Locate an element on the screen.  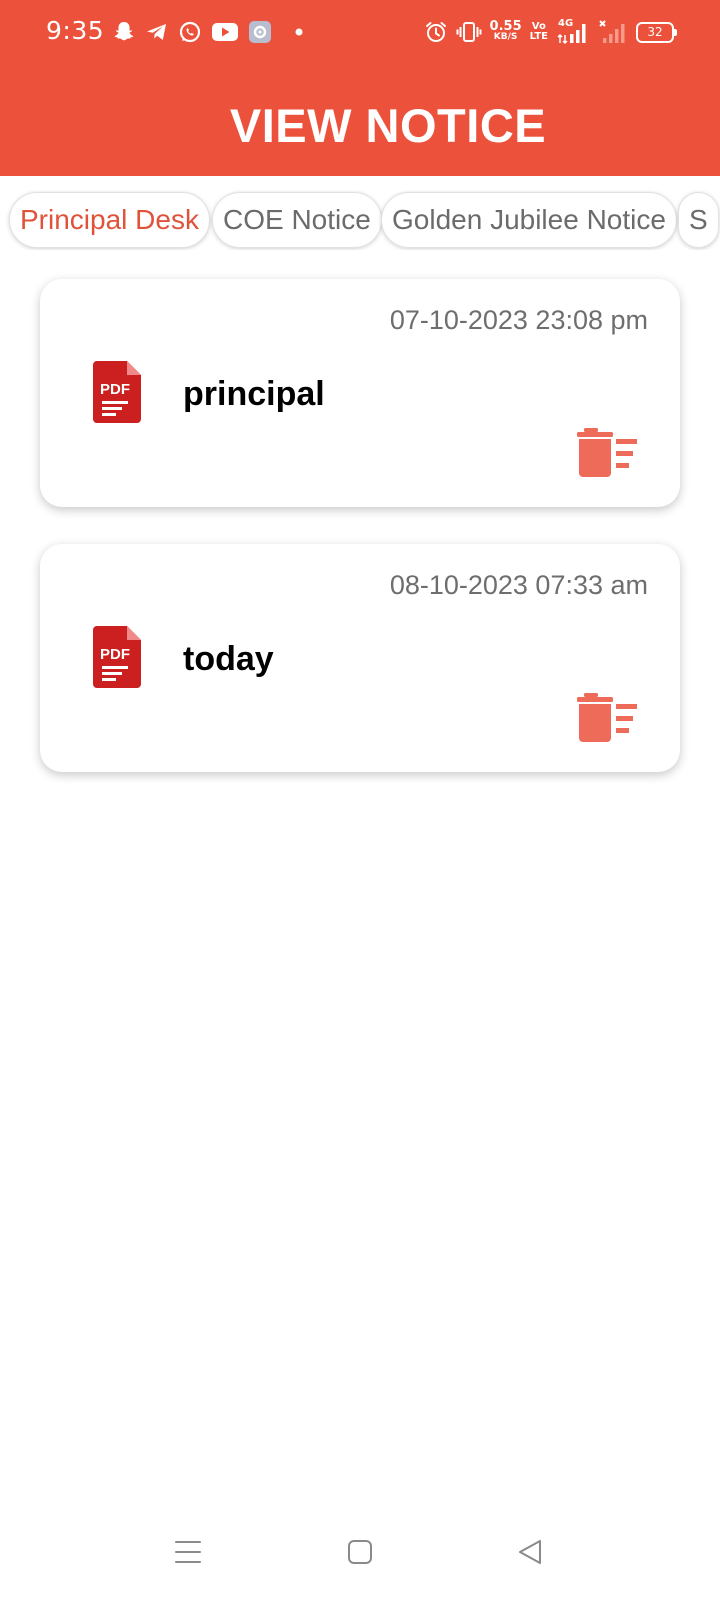
notice-date: 07-10-2023 23:08 pm is located at coordinates (518, 320).